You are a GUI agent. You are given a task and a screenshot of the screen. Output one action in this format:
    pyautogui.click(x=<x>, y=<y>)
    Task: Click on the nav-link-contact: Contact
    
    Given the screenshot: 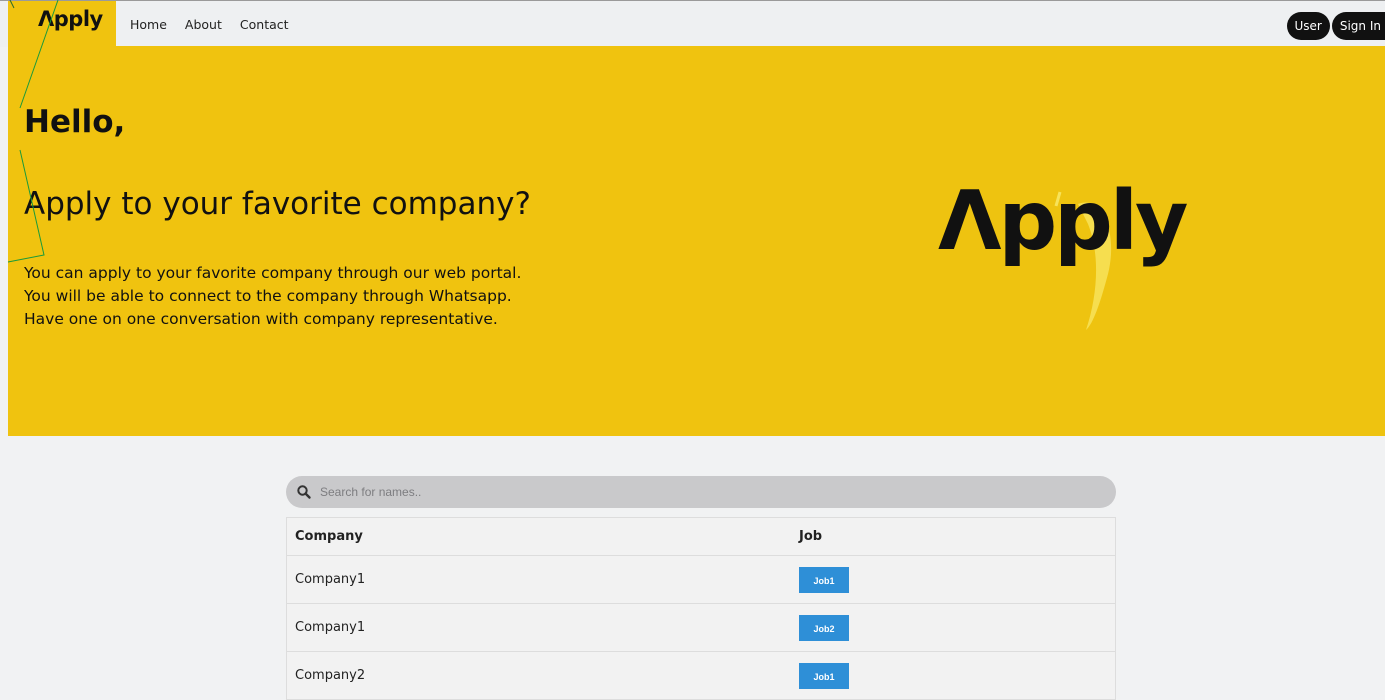 What is the action you would take?
    pyautogui.click(x=264, y=24)
    